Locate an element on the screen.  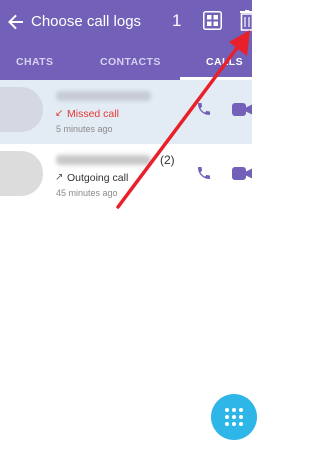
app-bar: Choose call logs 1 is located at coordinates (127, 22).